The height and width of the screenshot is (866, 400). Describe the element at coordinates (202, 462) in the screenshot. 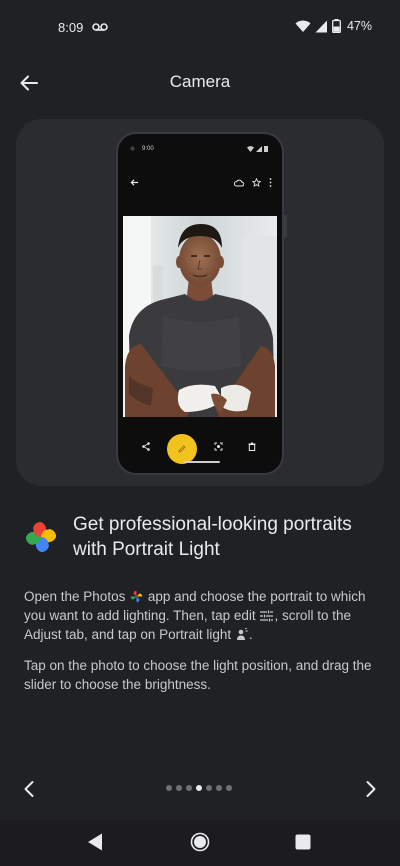

I see `selection-underline` at that location.